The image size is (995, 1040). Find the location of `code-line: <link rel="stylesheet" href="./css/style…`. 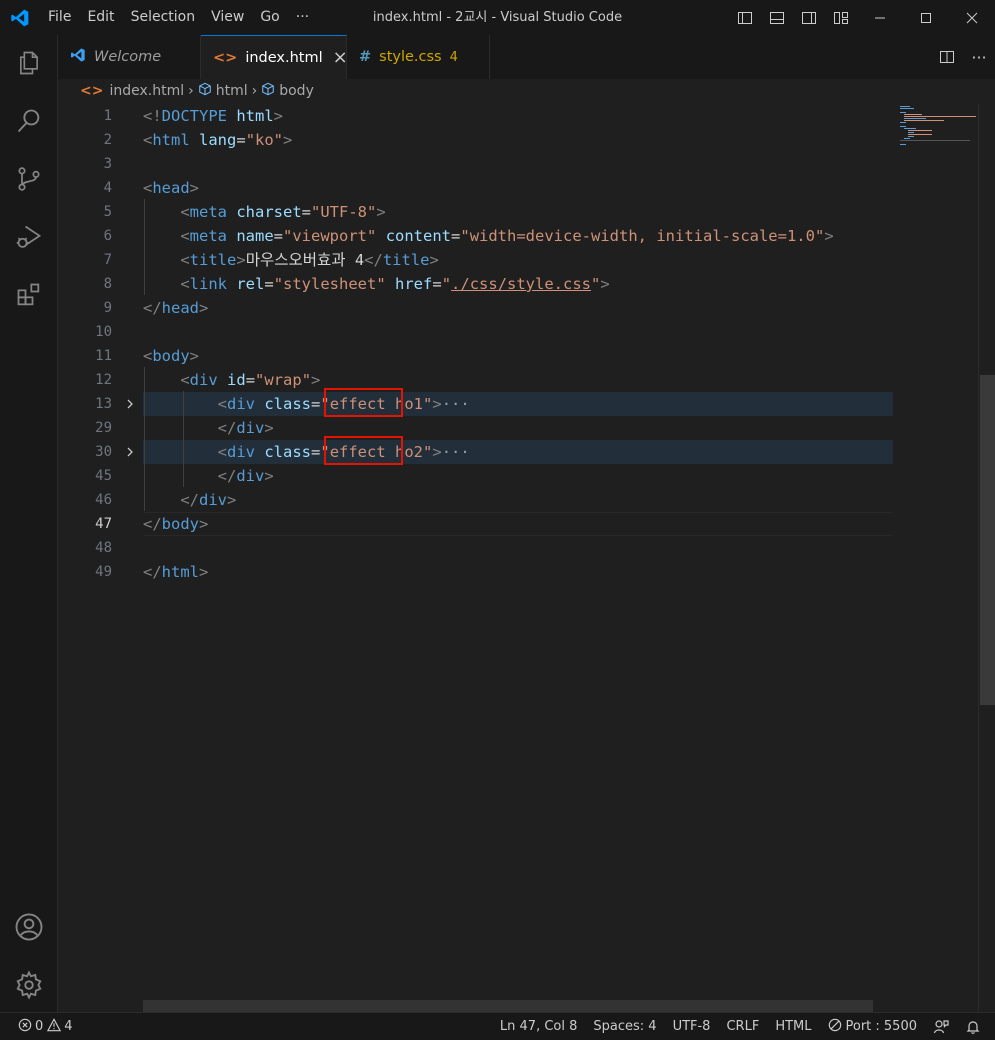

code-line: <link rel="stylesheet" href="./css/style… is located at coordinates (376, 284).